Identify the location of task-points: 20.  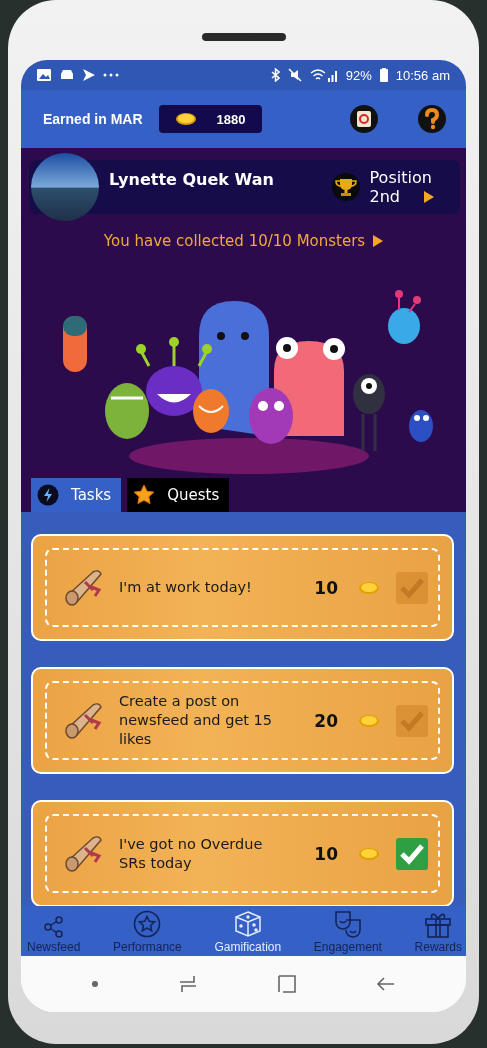
(326, 720).